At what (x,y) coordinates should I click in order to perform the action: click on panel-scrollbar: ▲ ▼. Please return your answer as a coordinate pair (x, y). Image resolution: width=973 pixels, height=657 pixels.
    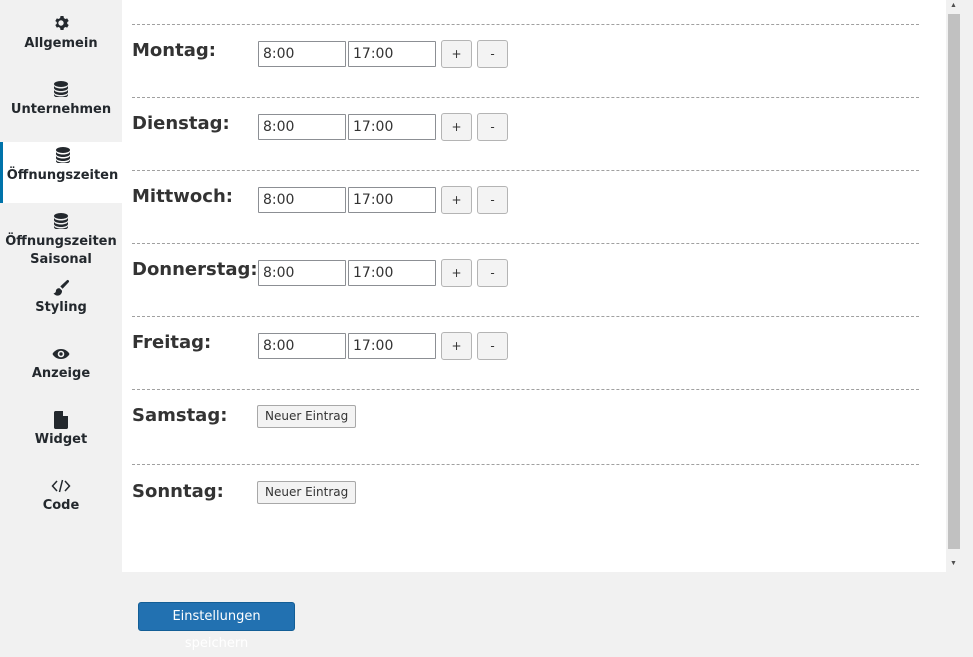
    Looking at the image, I should click on (953, 286).